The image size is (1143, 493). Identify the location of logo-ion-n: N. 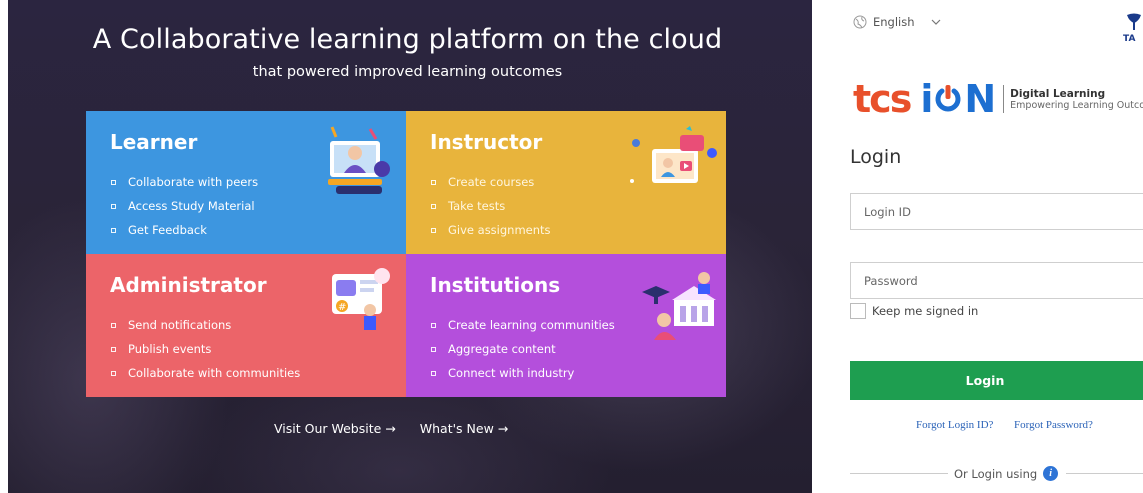
(980, 99).